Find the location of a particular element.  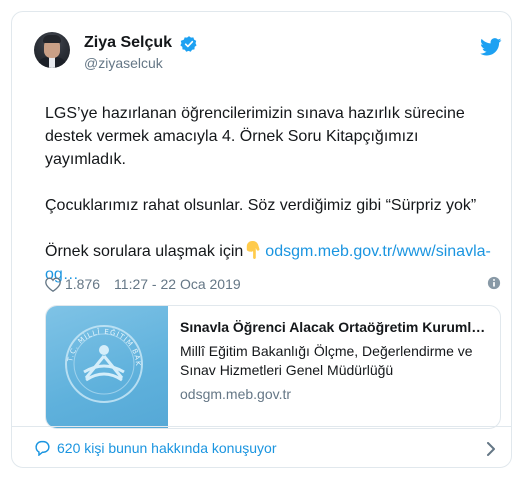

conversation-text: 620 kişi bunun hakkında konuşuyor is located at coordinates (166, 448).